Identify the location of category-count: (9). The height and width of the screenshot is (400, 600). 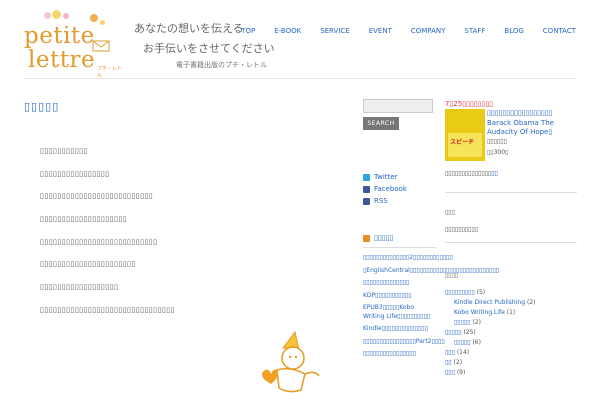
(461, 372).